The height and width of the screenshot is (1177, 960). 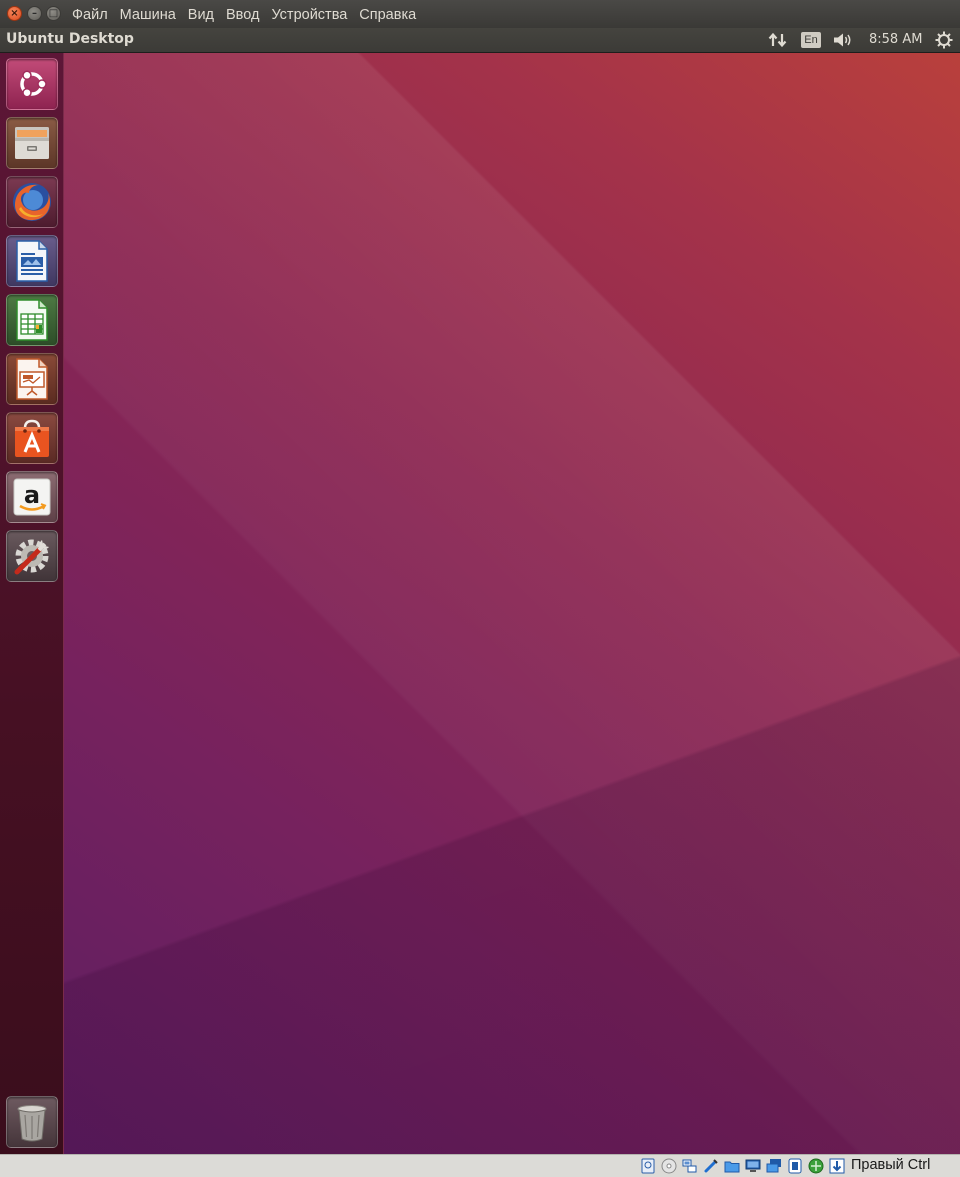 I want to click on maximize-icon: □, so click(x=53, y=13).